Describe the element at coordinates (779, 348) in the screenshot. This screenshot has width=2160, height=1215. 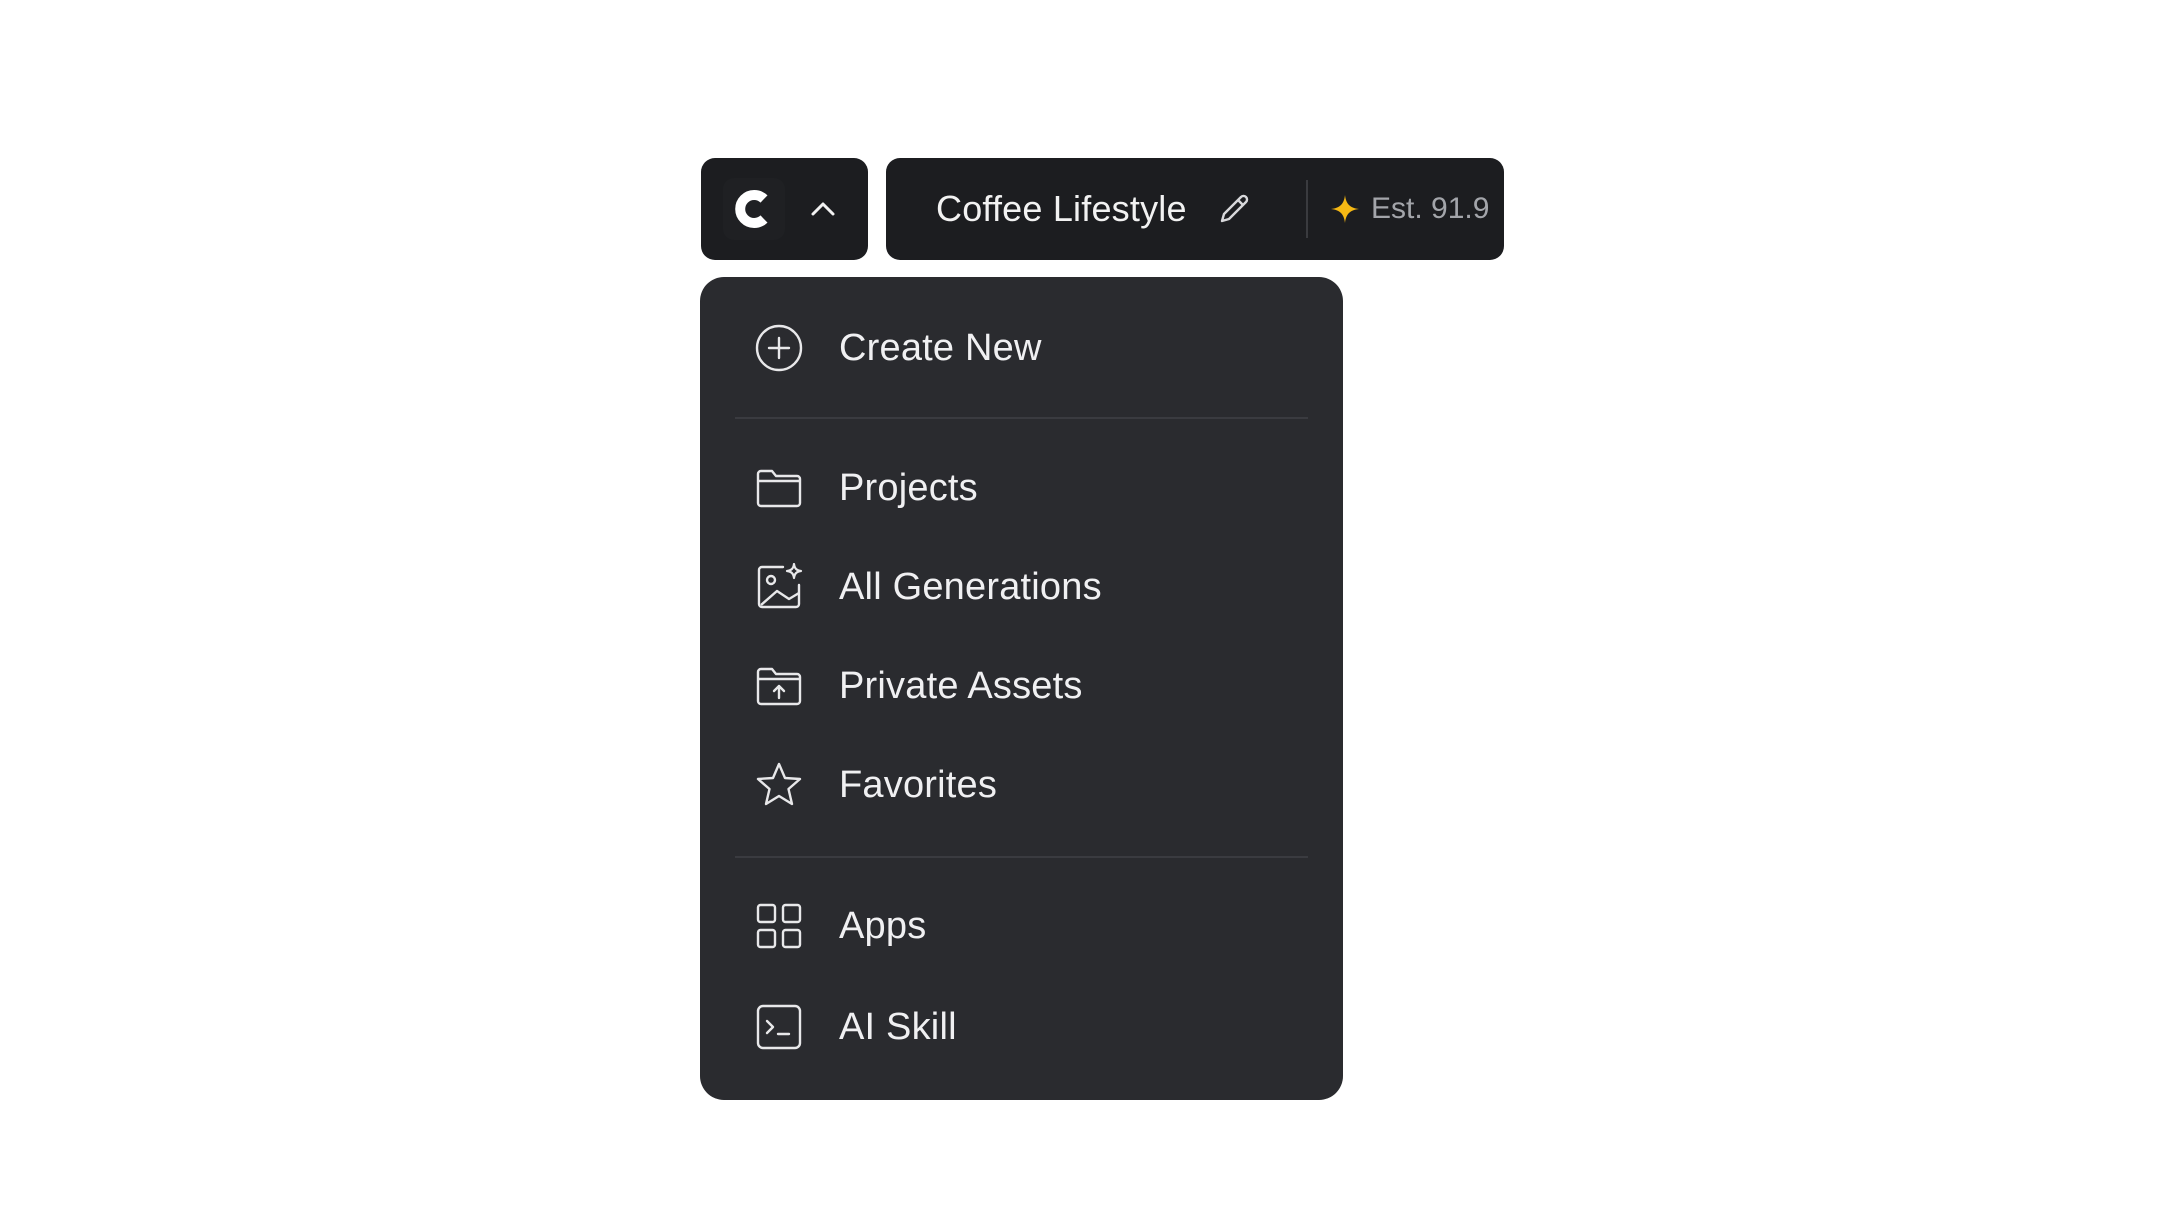
I see `plus-circle-icon` at that location.